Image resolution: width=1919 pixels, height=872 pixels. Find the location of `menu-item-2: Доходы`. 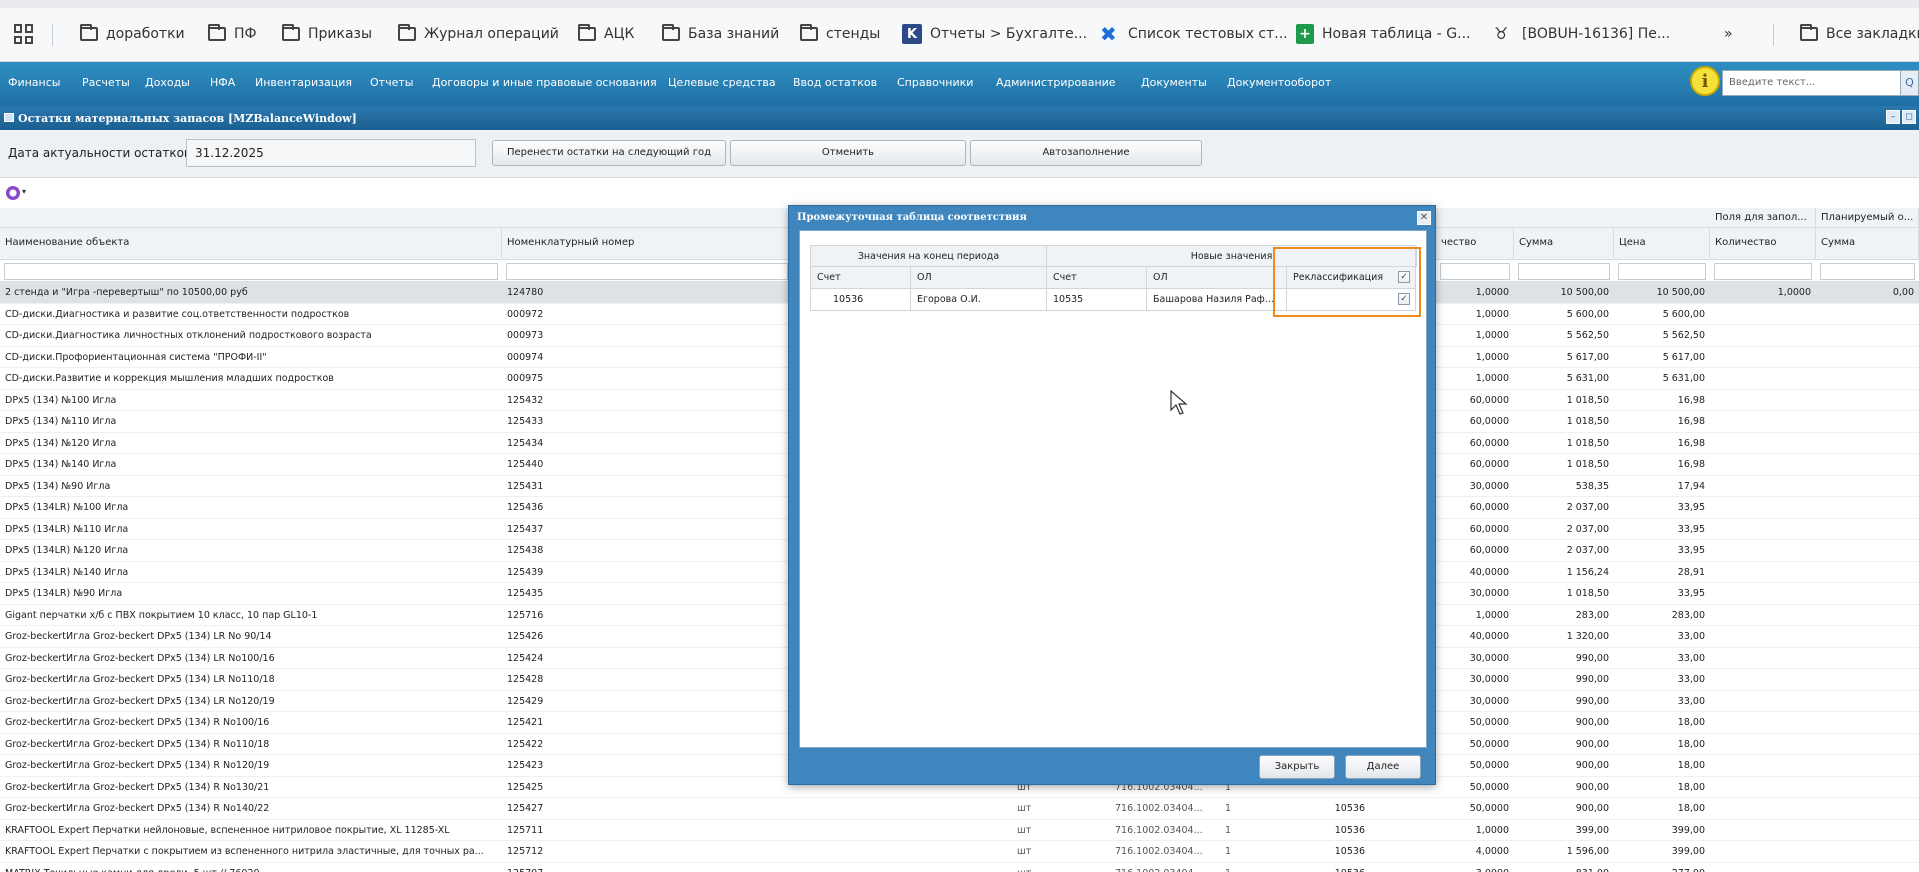

menu-item-2: Доходы is located at coordinates (167, 82).